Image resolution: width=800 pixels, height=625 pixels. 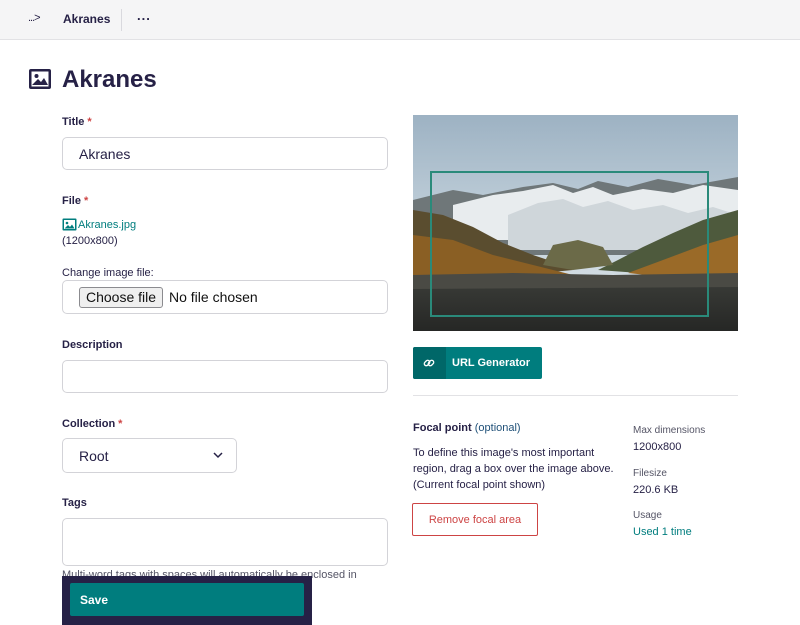 I want to click on file-link: Akranes.jpg, so click(x=99, y=224).